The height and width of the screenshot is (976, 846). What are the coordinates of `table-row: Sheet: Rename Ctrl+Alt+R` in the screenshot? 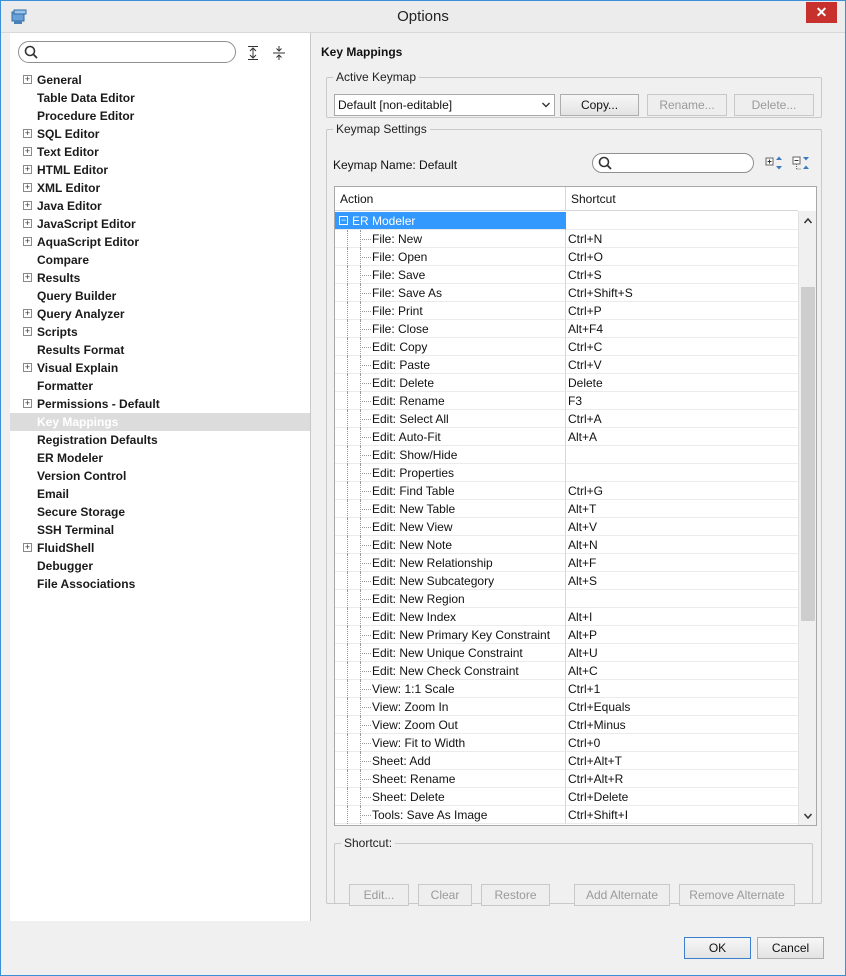 It's located at (566, 779).